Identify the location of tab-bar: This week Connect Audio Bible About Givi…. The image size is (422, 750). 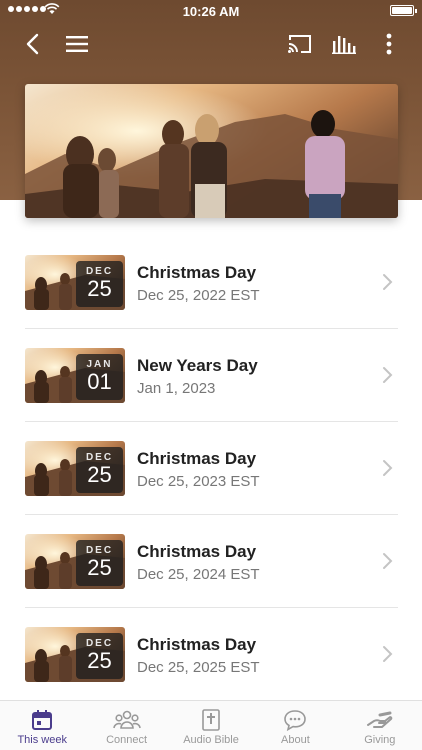
(211, 725).